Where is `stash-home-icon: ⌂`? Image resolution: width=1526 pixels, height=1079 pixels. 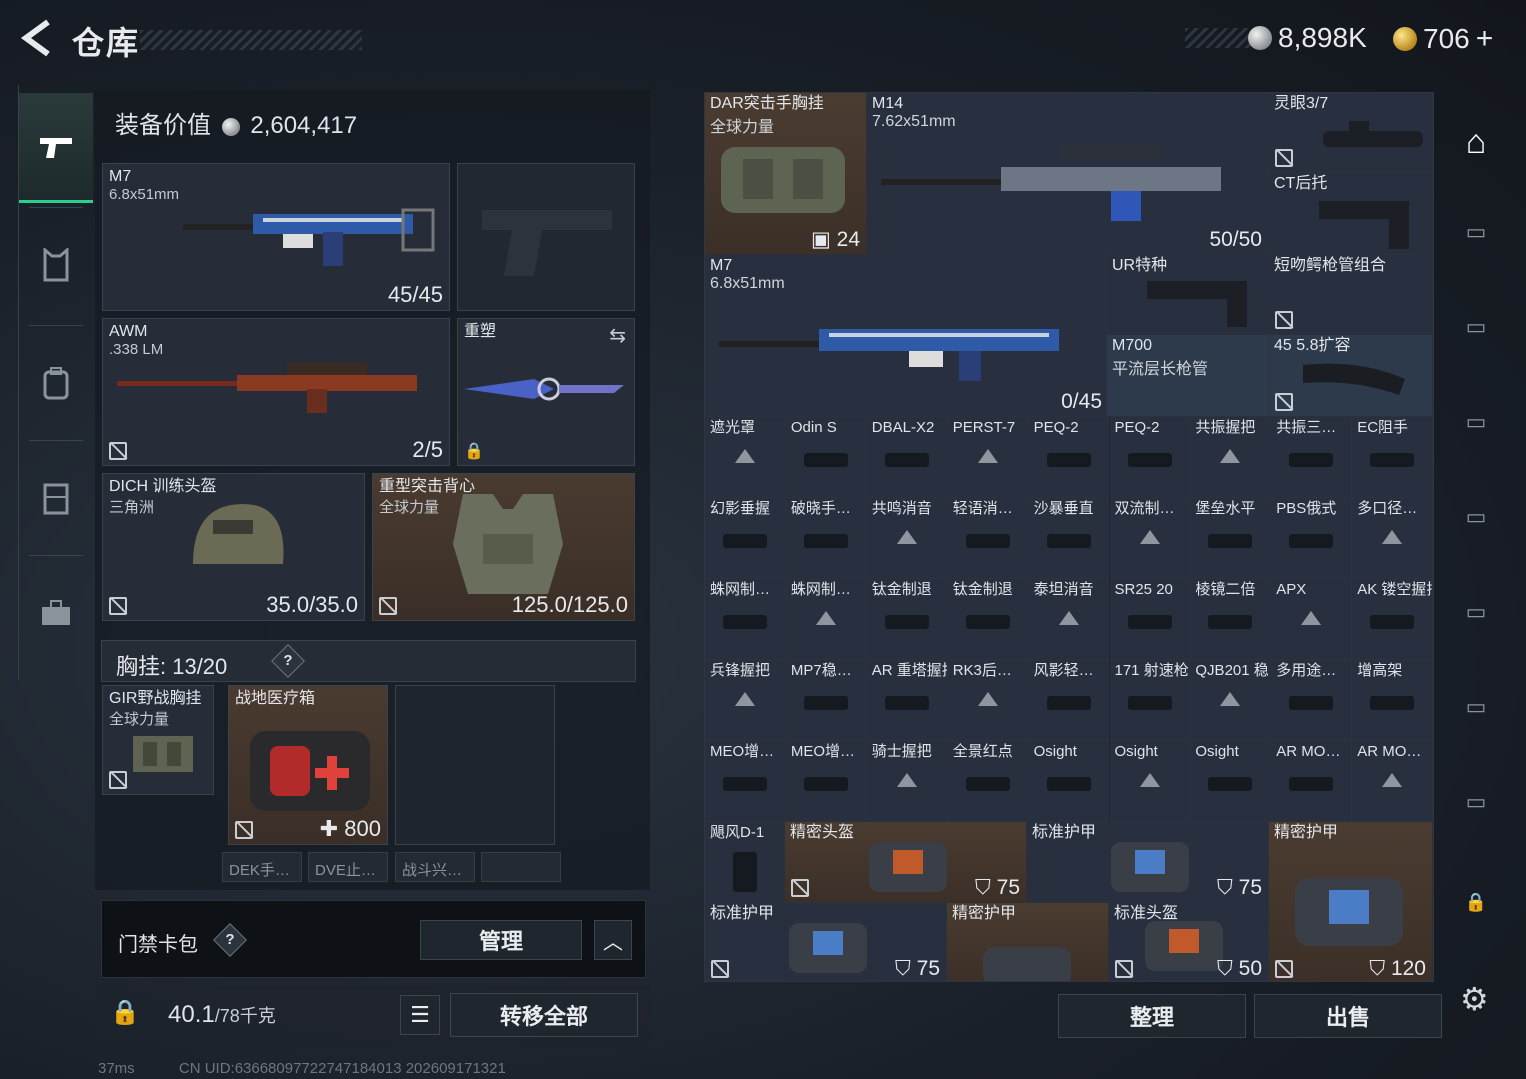
stash-home-icon: ⌂ is located at coordinates (1476, 142).